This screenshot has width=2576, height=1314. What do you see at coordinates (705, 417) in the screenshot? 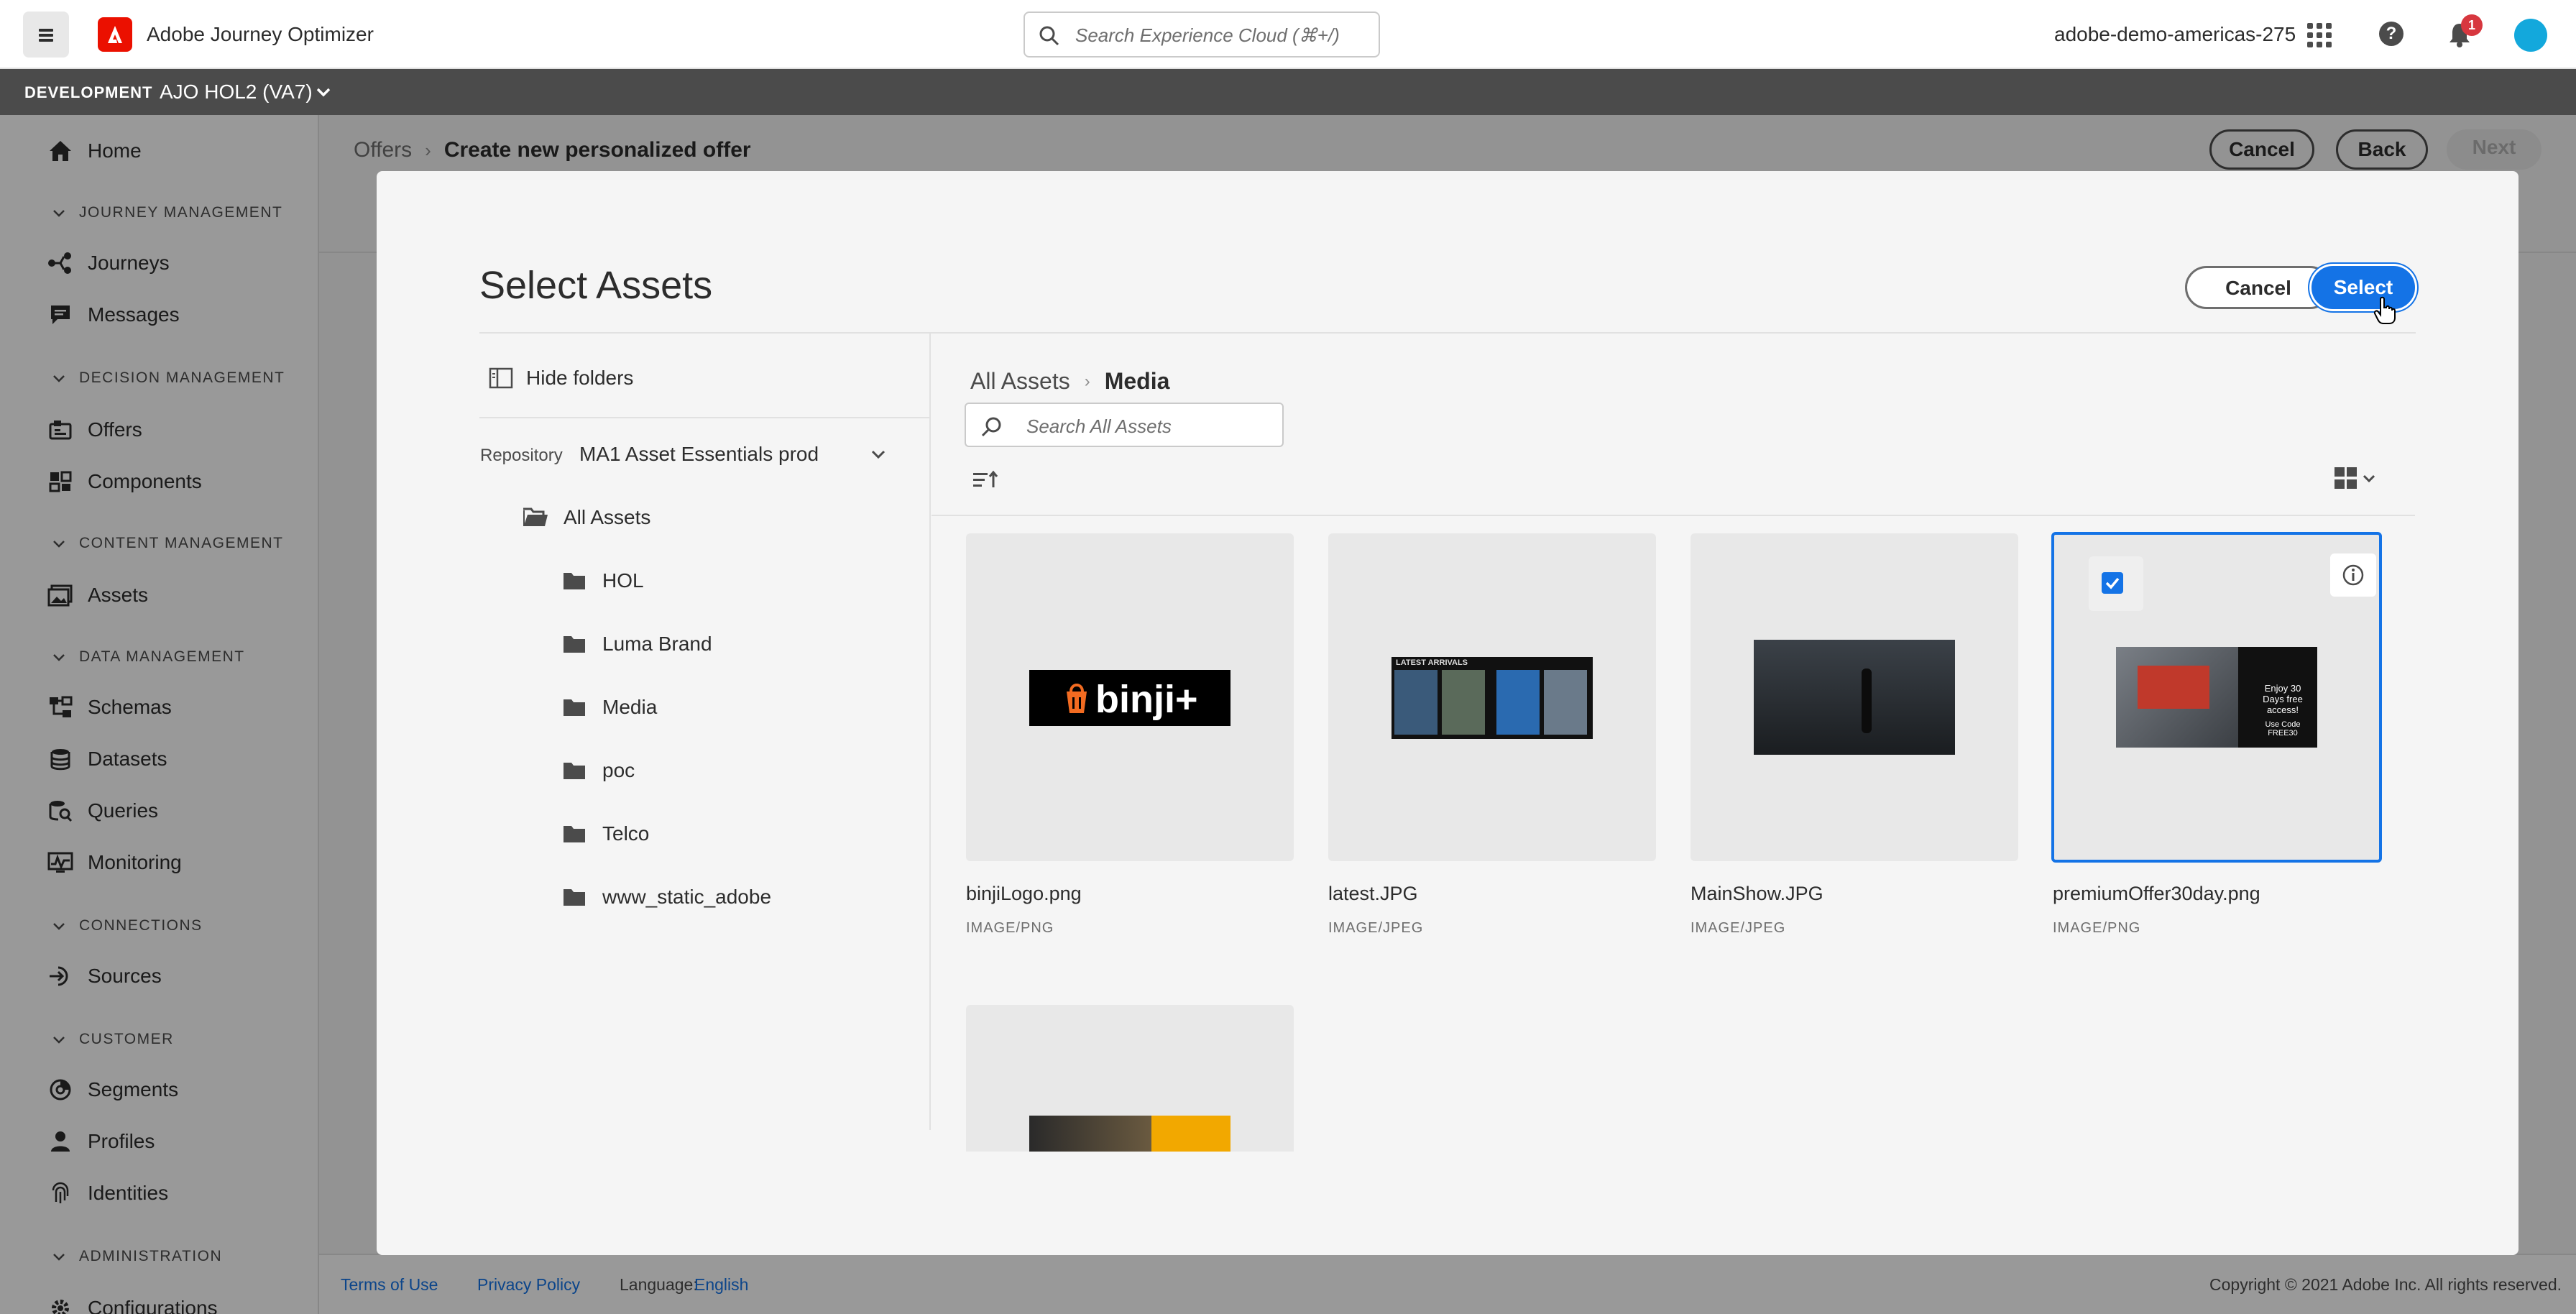
I see `folder-pane-divider` at bounding box center [705, 417].